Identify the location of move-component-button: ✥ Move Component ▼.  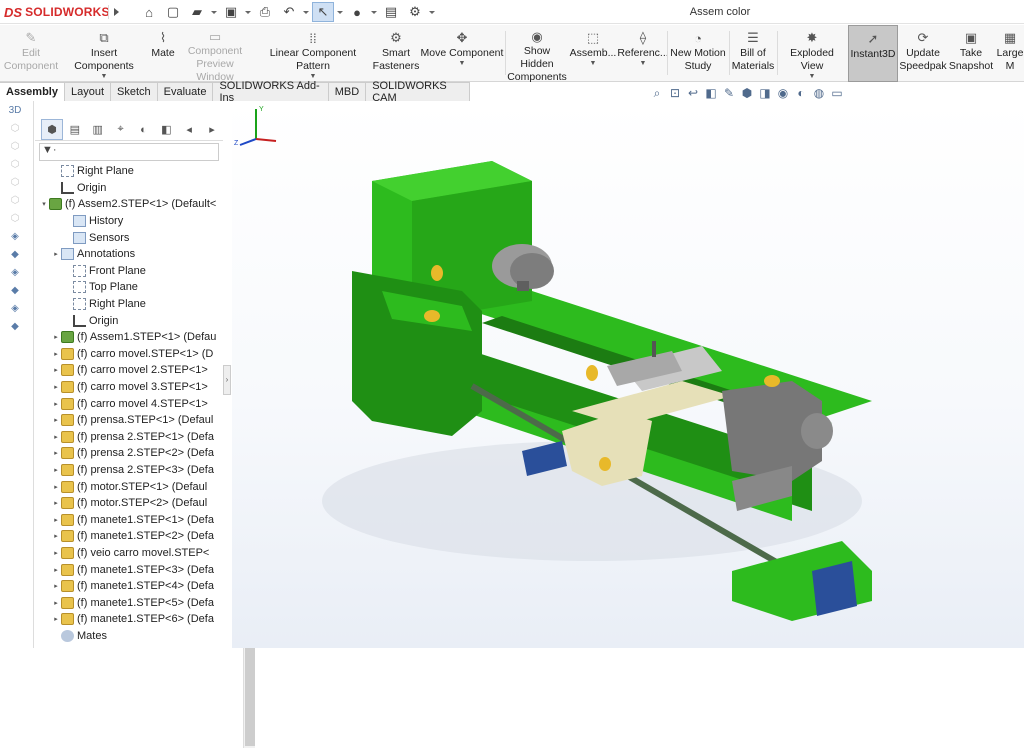
(462, 53).